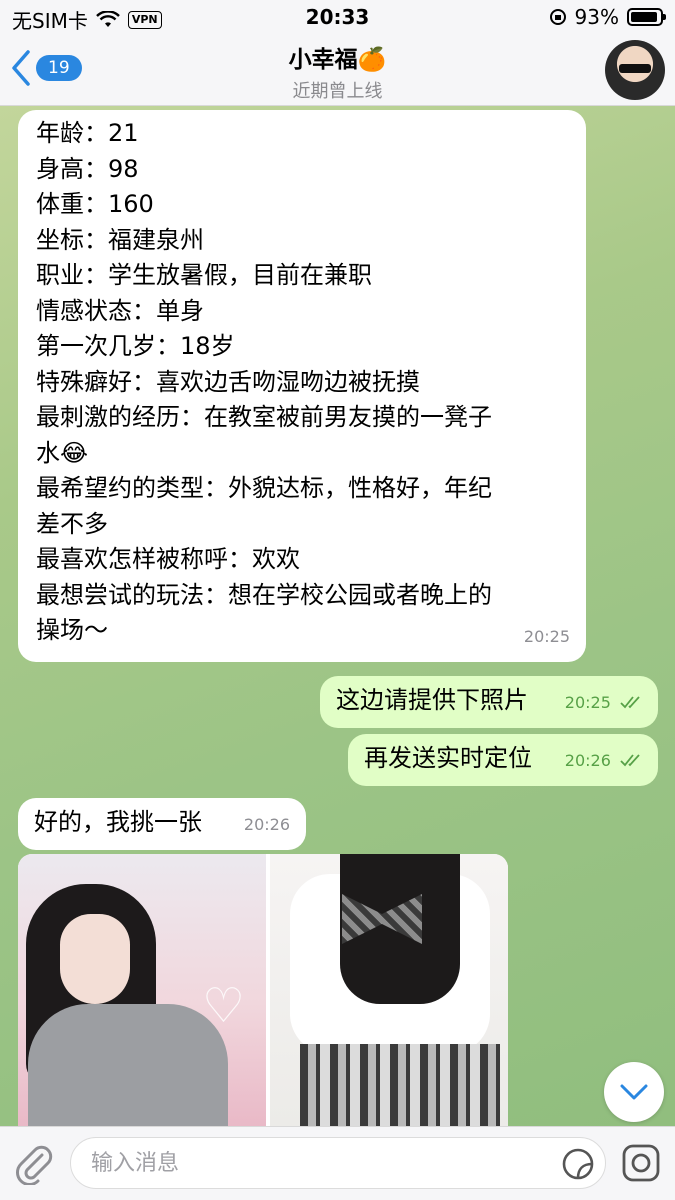  Describe the element at coordinates (87, 168) in the screenshot. I see `message-line: 身高：98` at that location.